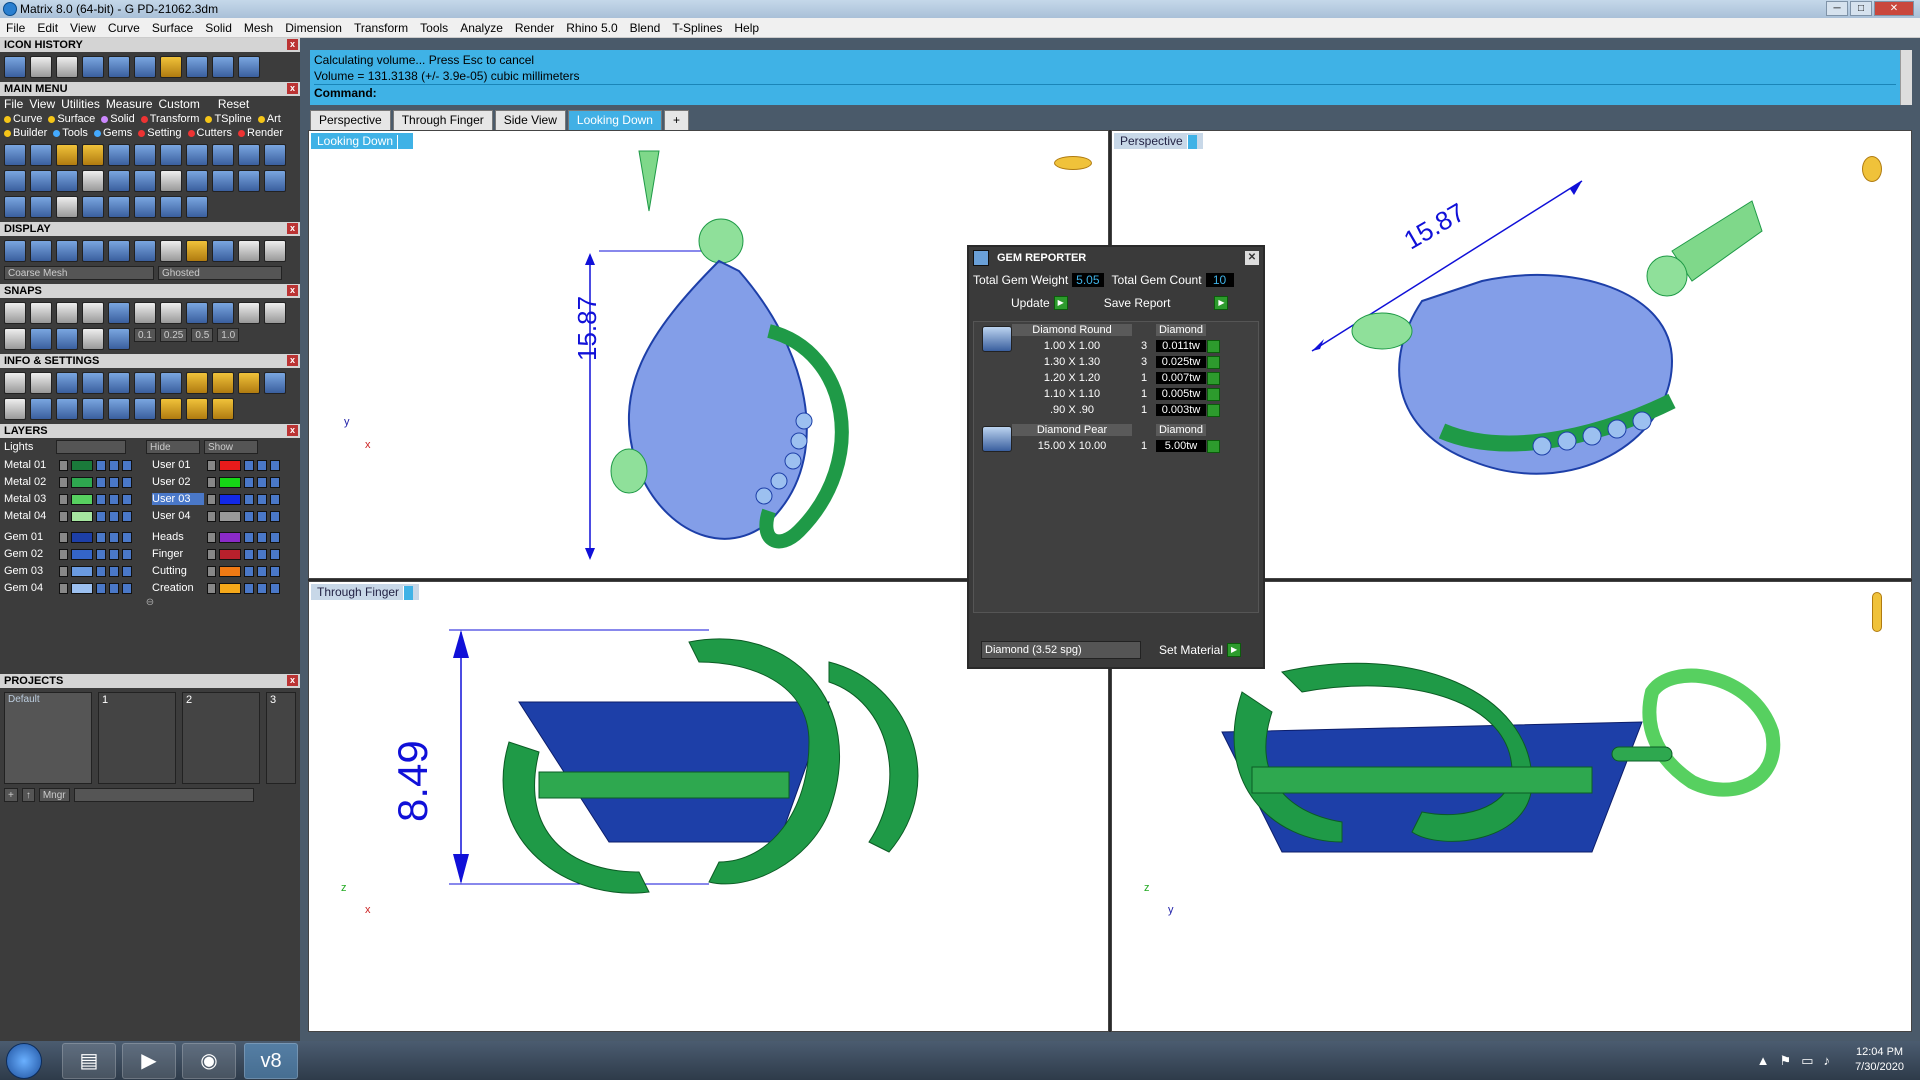 The height and width of the screenshot is (1080, 1920). Describe the element at coordinates (214, 133) in the screenshot. I see `mm-cutters: Cutters` at that location.